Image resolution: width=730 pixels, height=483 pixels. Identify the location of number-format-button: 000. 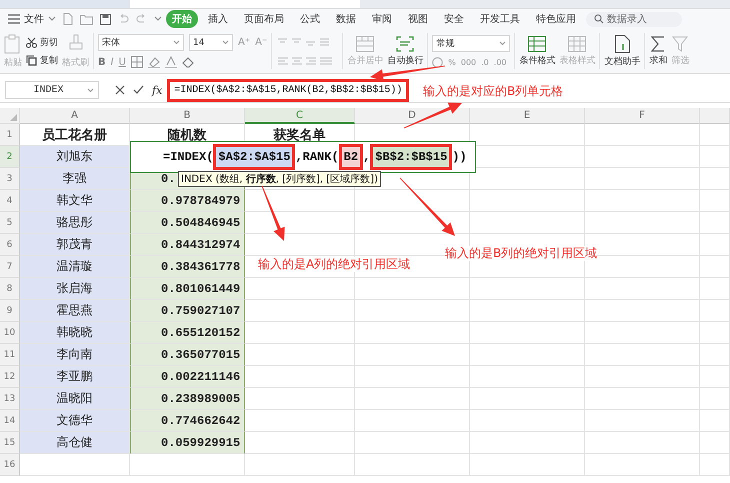
(468, 62).